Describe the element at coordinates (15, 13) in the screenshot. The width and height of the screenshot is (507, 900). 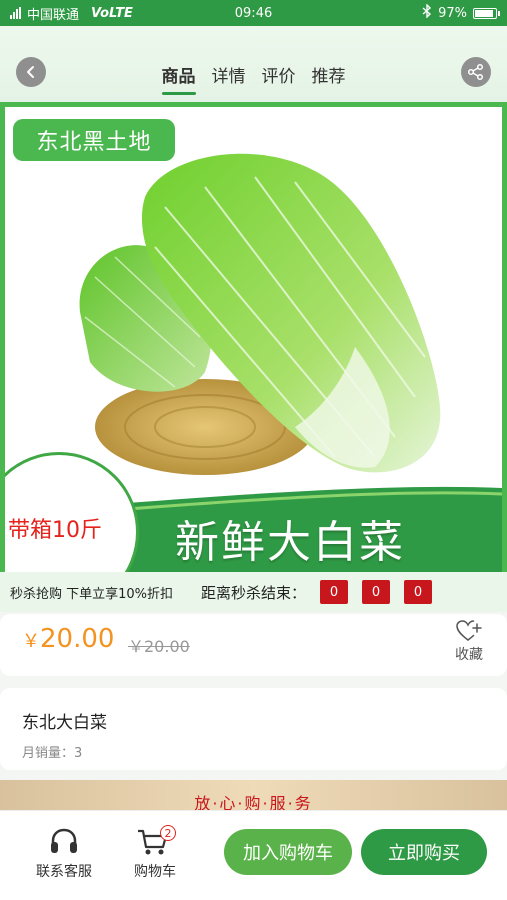
I see `signal-icon` at that location.